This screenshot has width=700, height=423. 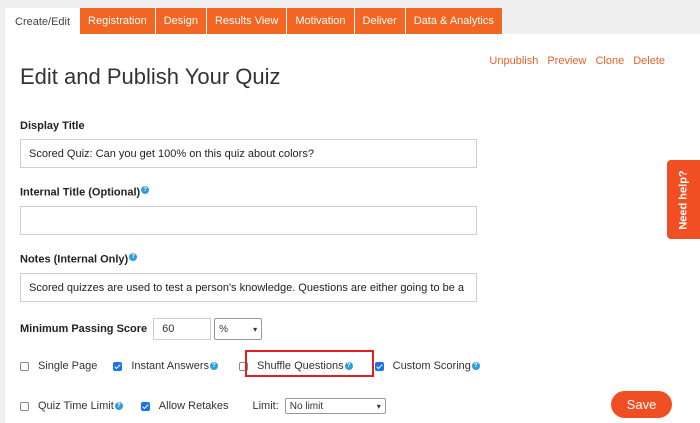 I want to click on allow-retakes-label: Allow Retakes, so click(x=193, y=406).